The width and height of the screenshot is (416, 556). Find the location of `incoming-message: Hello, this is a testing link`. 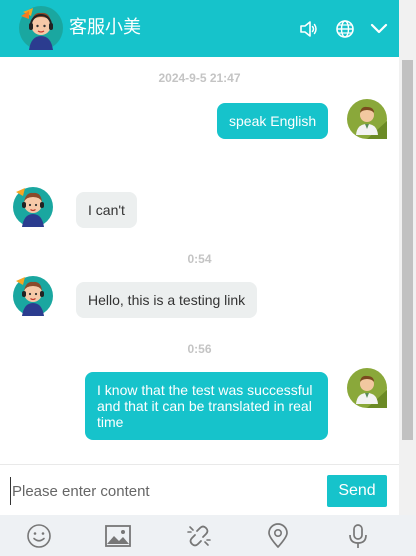

incoming-message: Hello, this is a testing link is located at coordinates (167, 300).